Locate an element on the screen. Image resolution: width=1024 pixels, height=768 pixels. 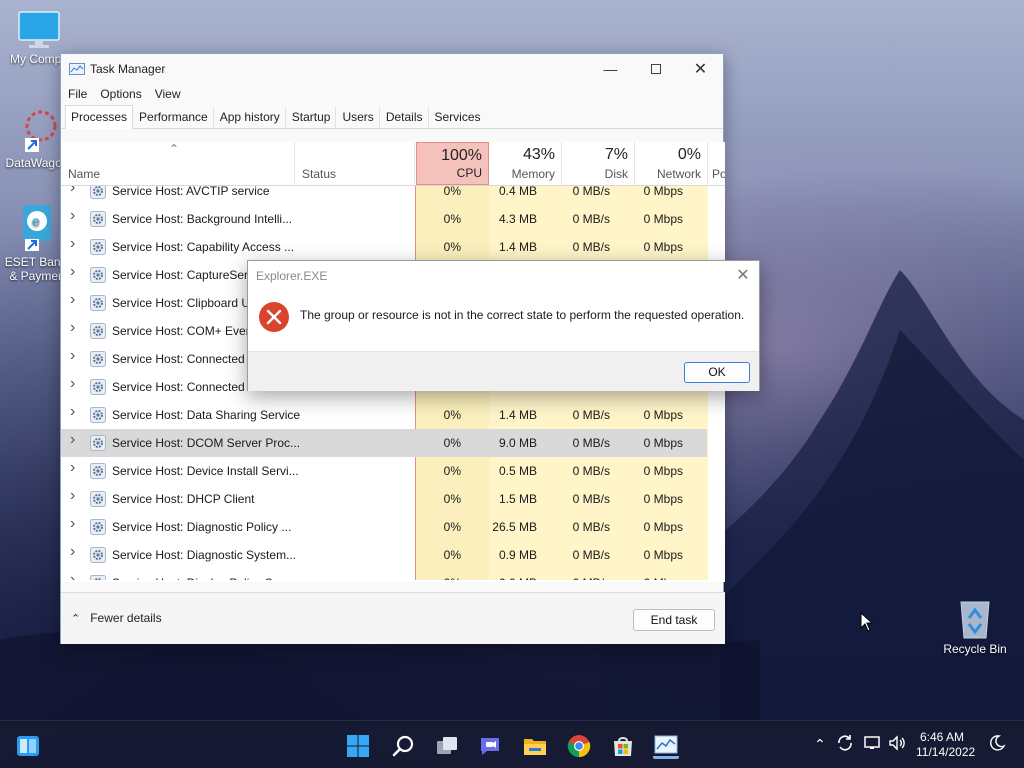
menu-view: View is located at coordinates (168, 94).